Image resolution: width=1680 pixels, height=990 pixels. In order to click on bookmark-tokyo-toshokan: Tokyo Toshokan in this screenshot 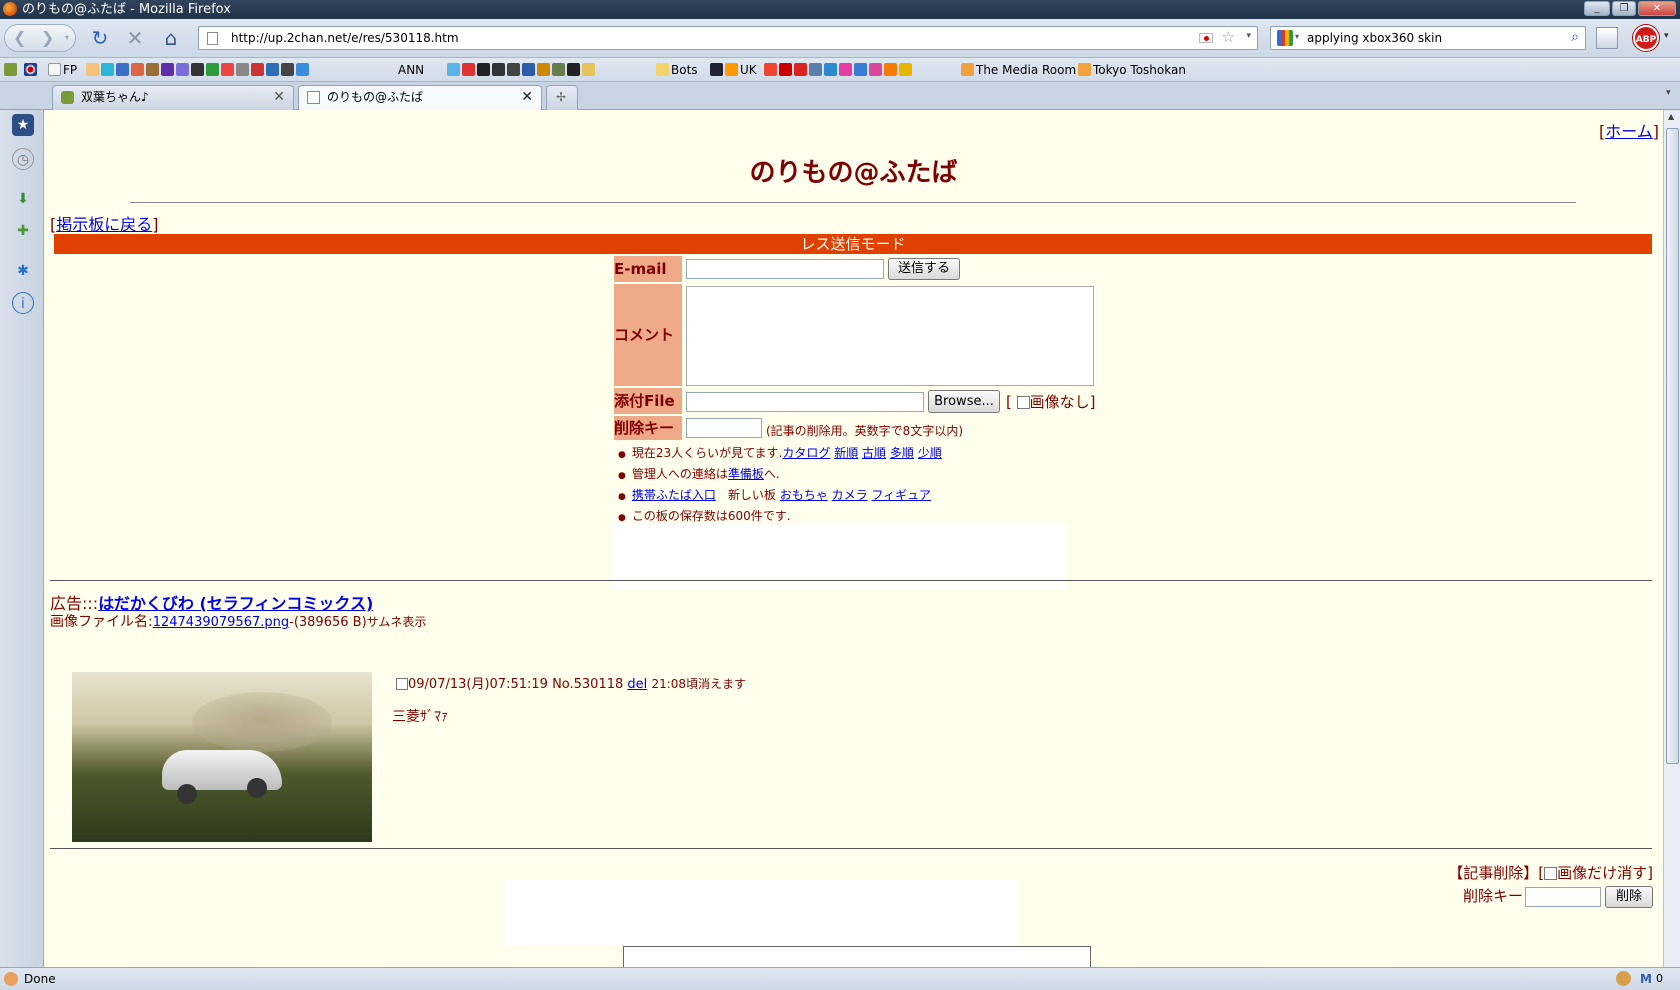, I will do `click(1132, 70)`.